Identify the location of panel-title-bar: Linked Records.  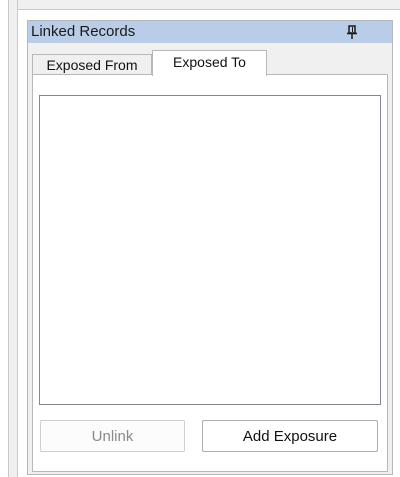
(210, 32).